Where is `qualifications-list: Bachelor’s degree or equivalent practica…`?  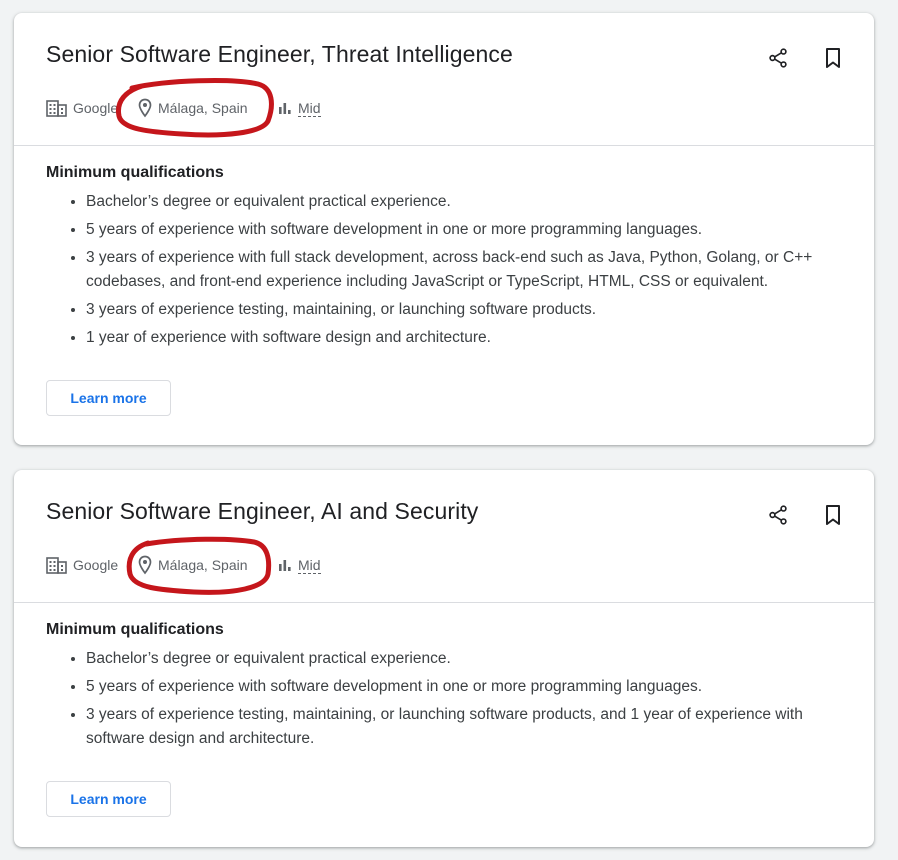 qualifications-list: Bachelor’s degree or equivalent practica… is located at coordinates (444, 699).